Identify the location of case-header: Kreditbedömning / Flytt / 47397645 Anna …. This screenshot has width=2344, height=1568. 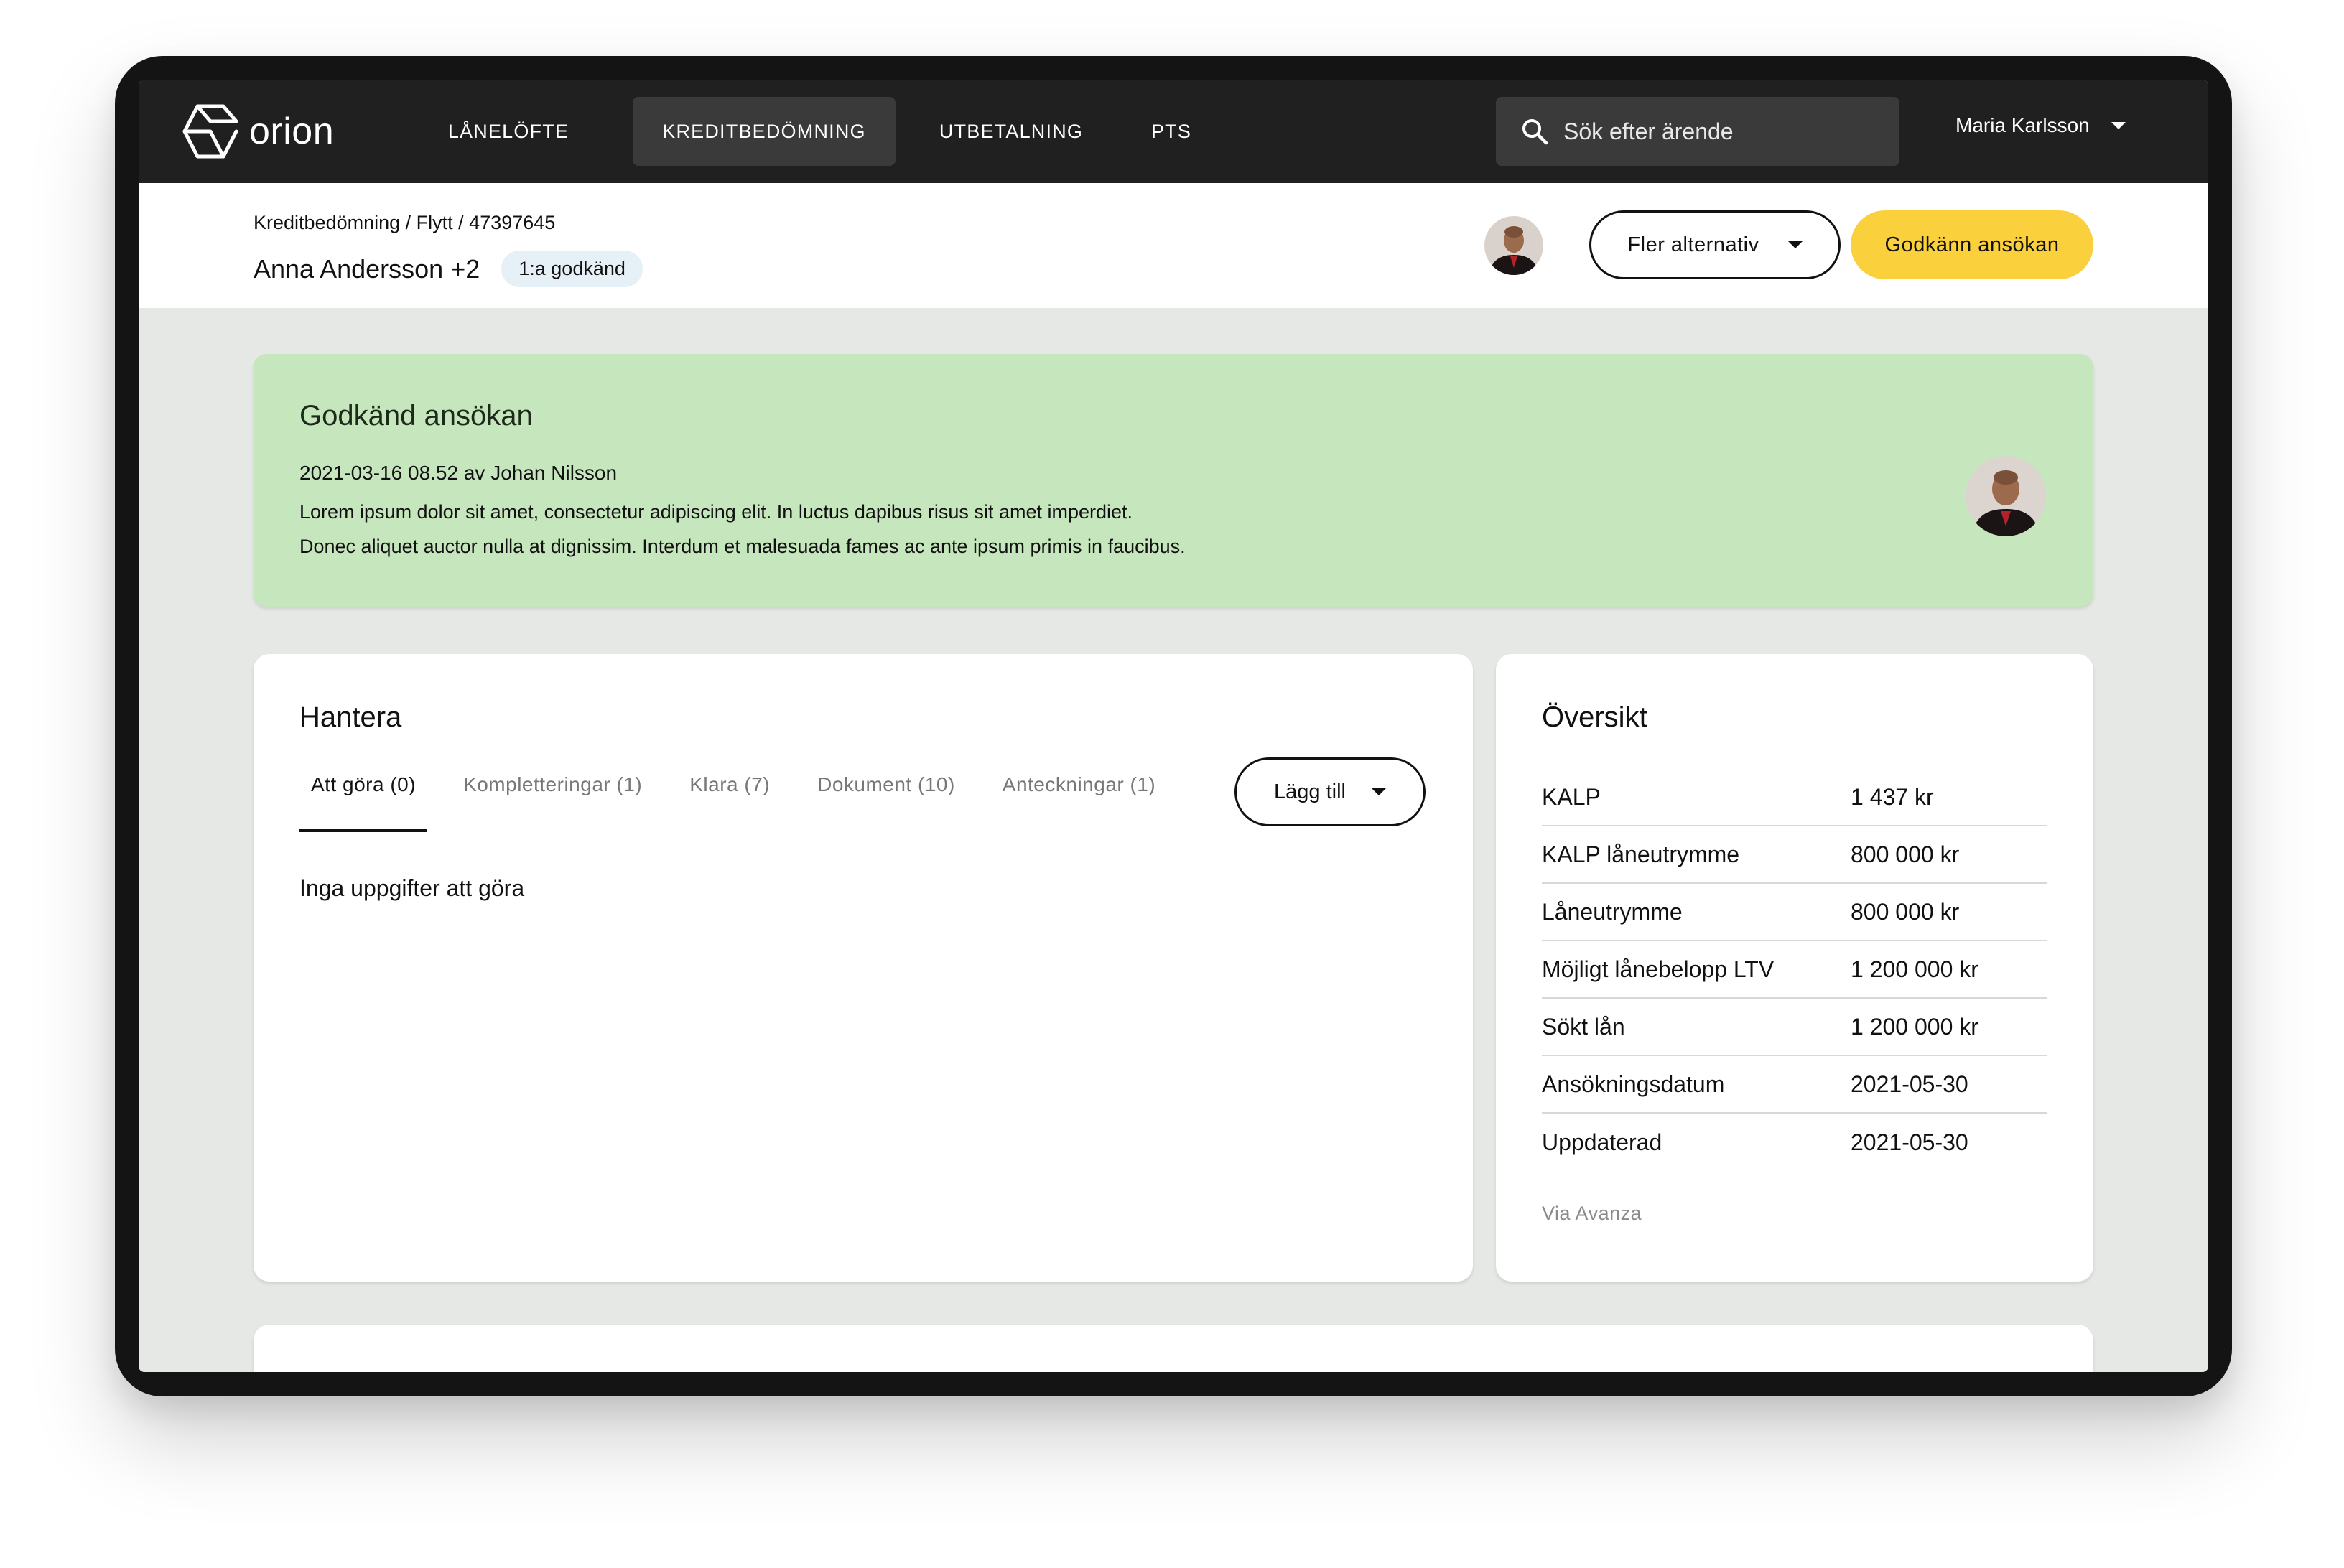
(1174, 245).